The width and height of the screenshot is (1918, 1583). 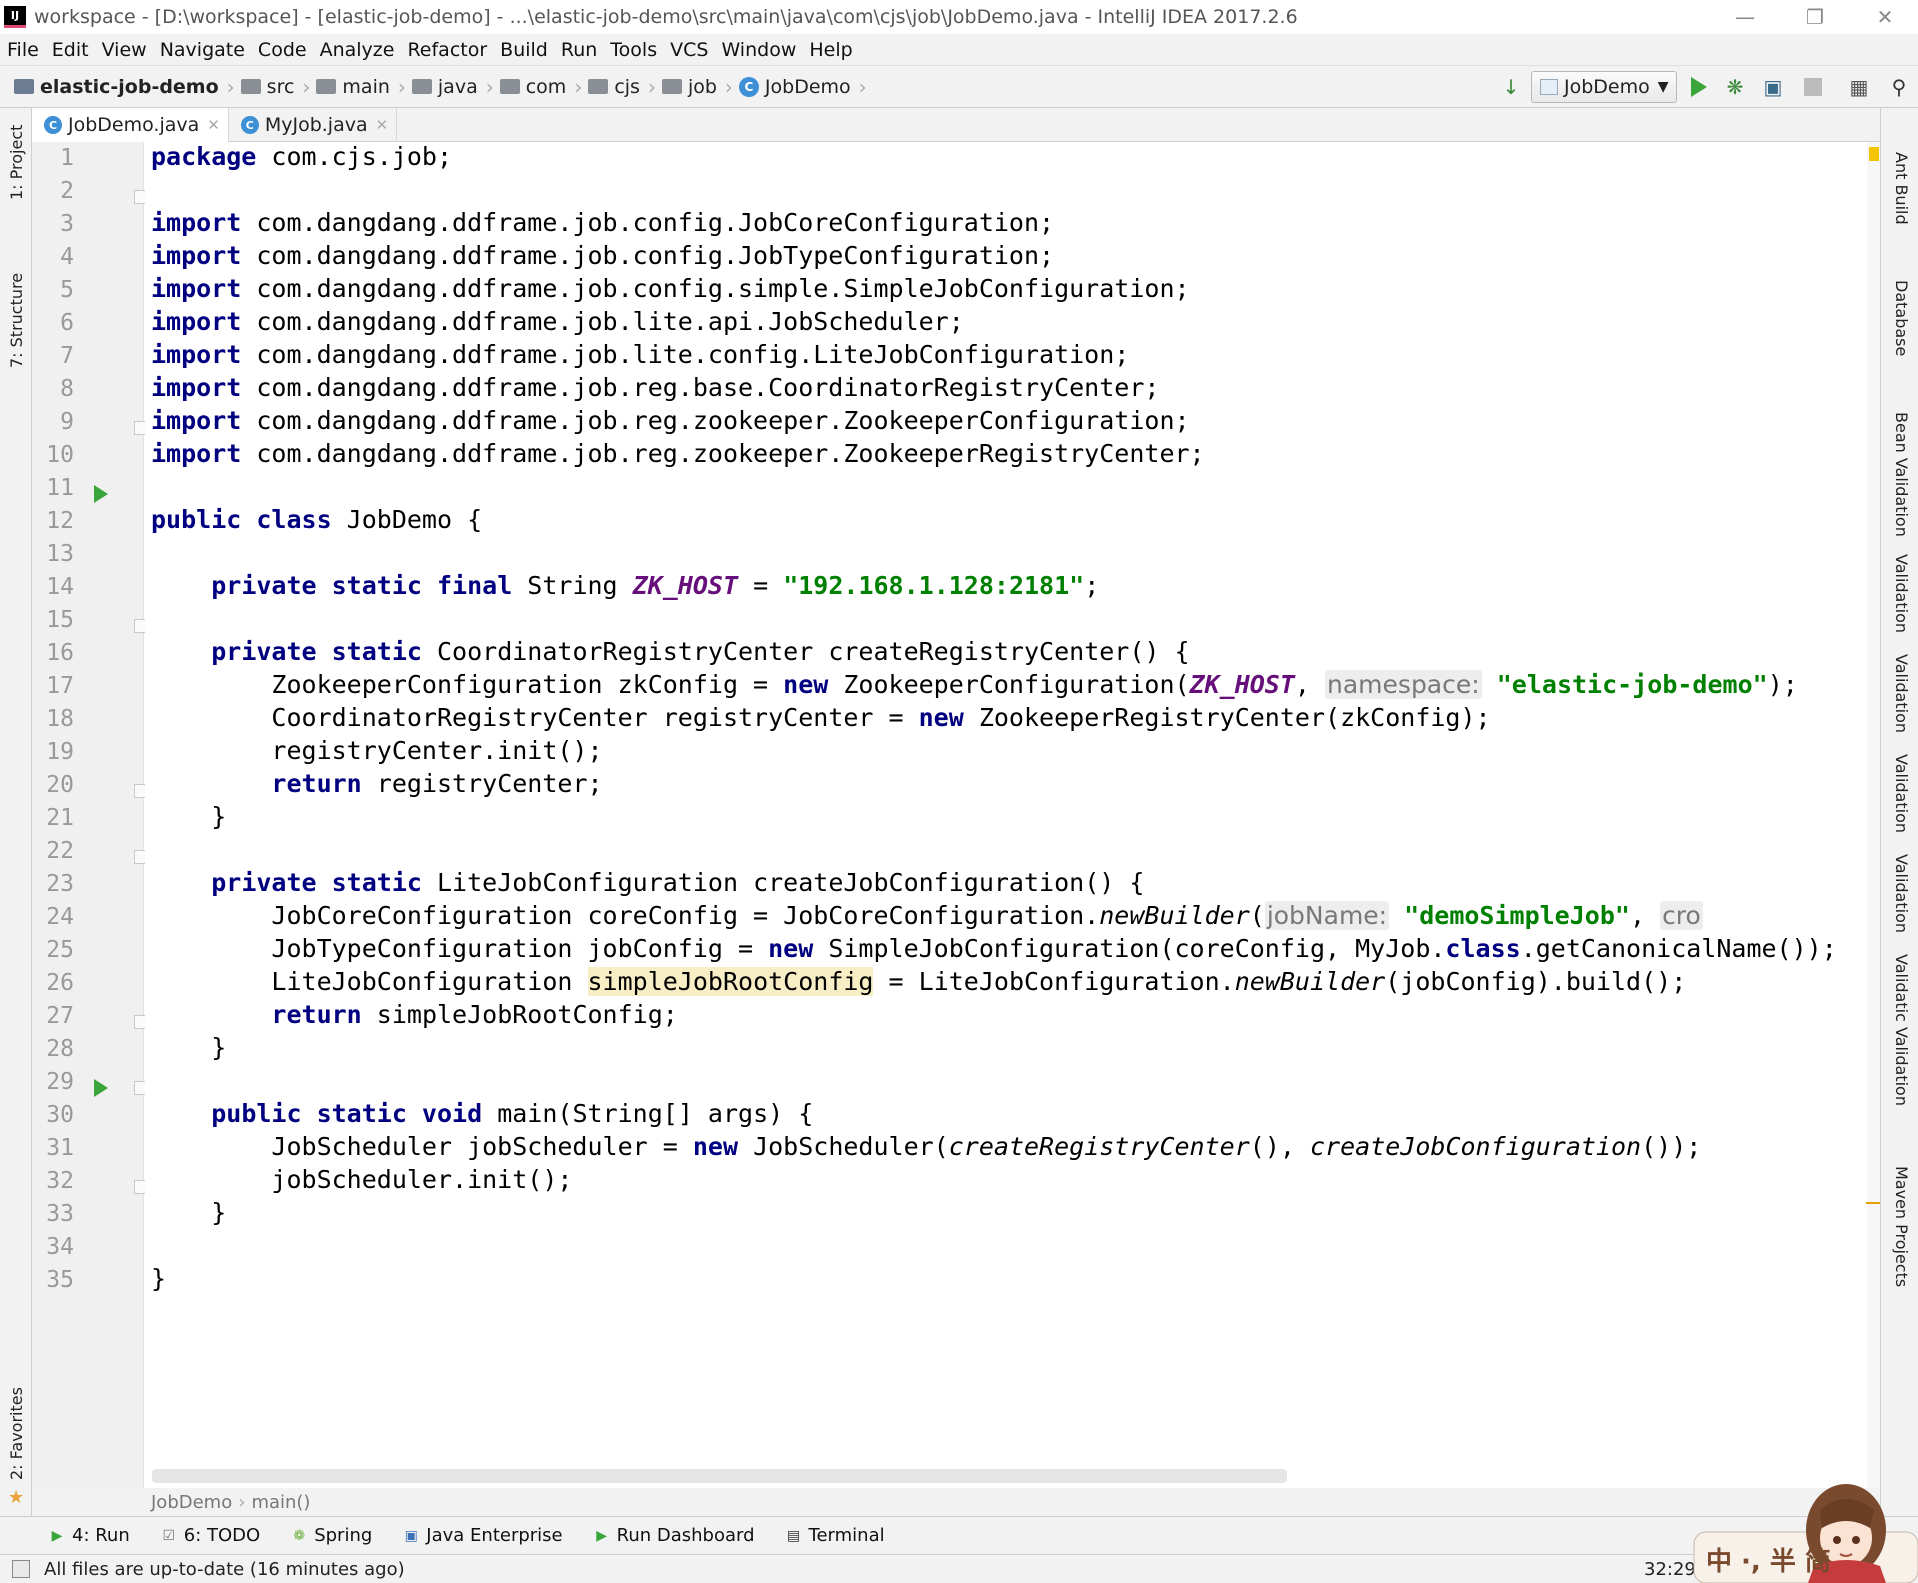 I want to click on nav-crumb-elastic-job-demo: elastic-job-demo ›, so click(x=127, y=87).